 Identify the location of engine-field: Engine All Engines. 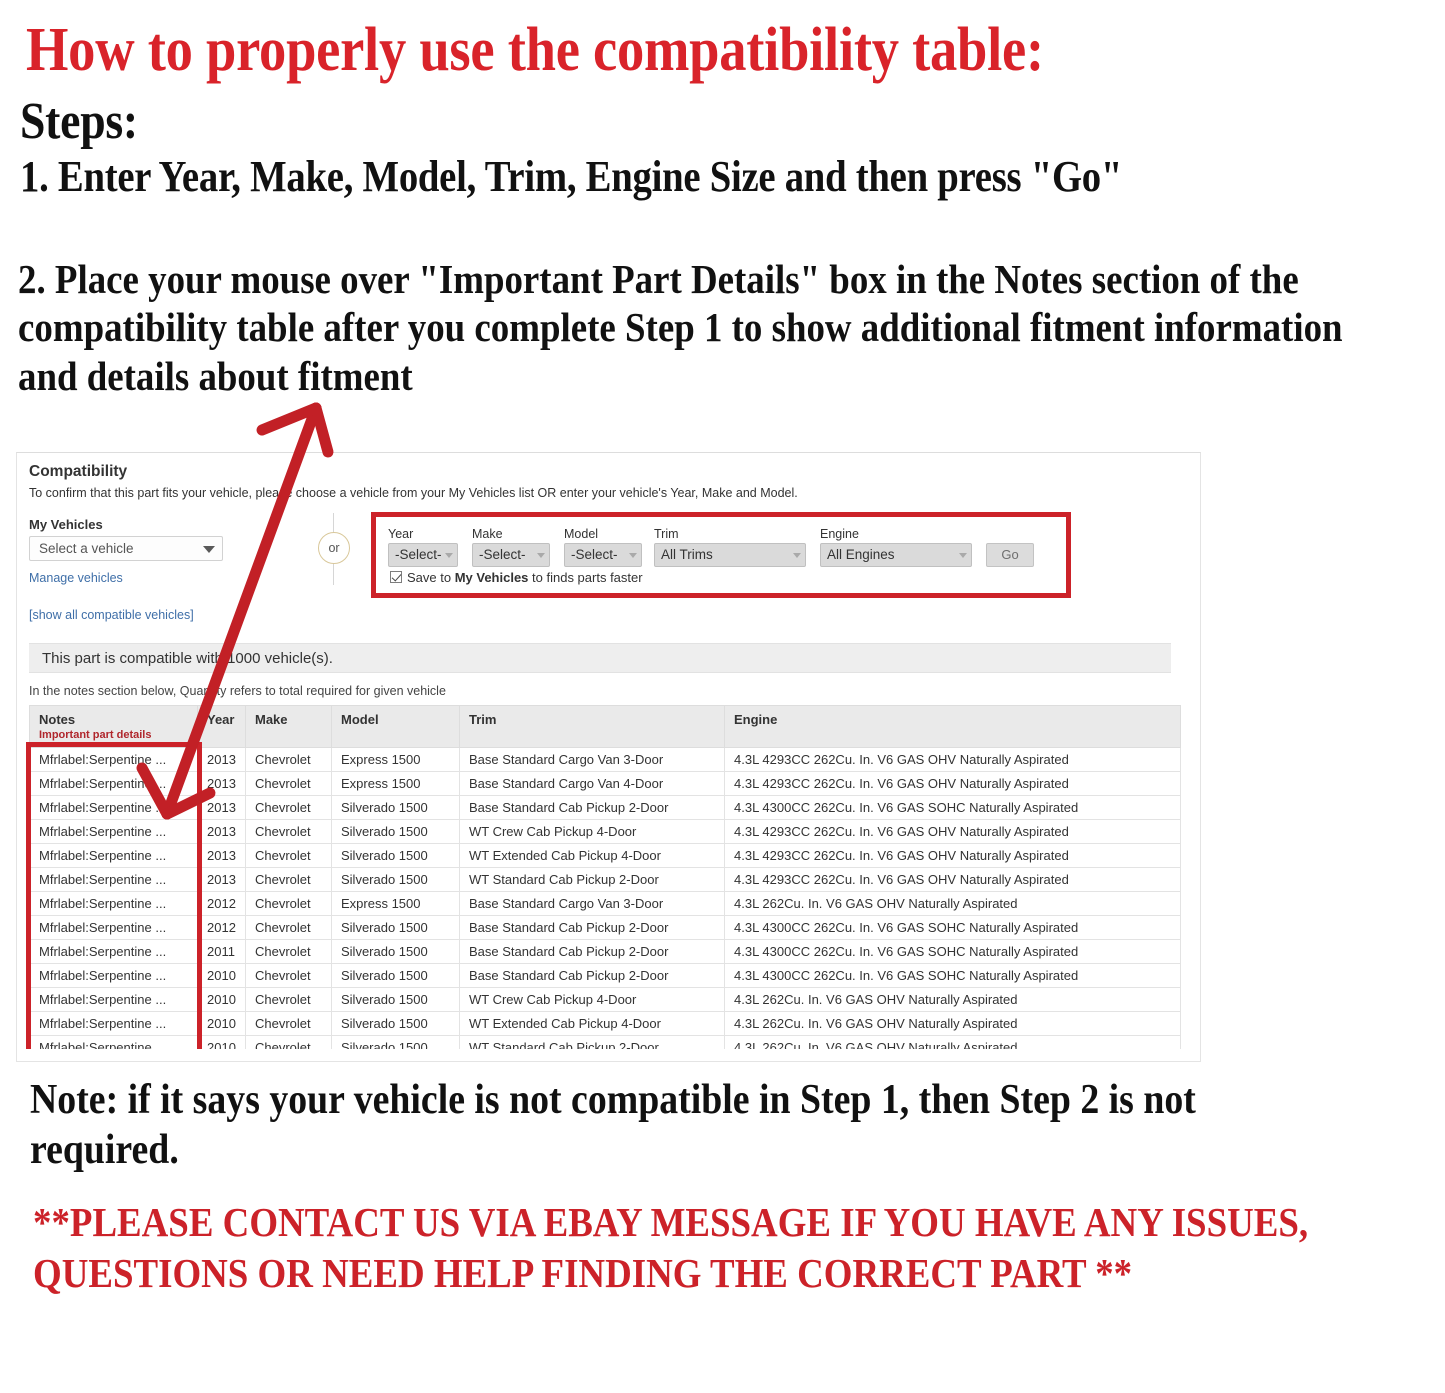
(896, 547).